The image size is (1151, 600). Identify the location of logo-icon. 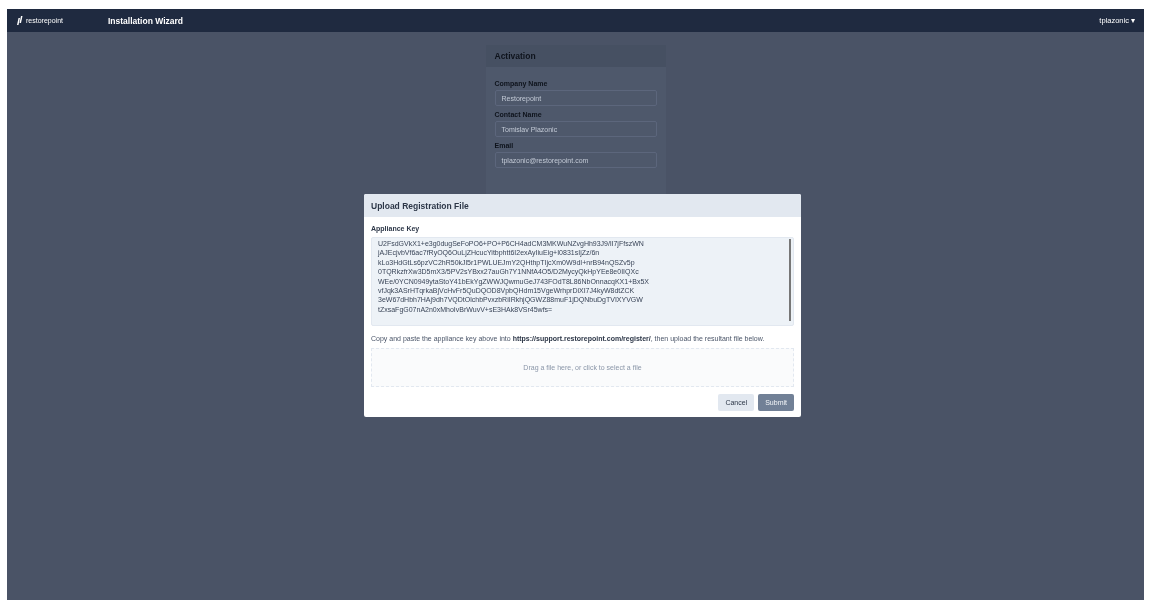
(19, 20).